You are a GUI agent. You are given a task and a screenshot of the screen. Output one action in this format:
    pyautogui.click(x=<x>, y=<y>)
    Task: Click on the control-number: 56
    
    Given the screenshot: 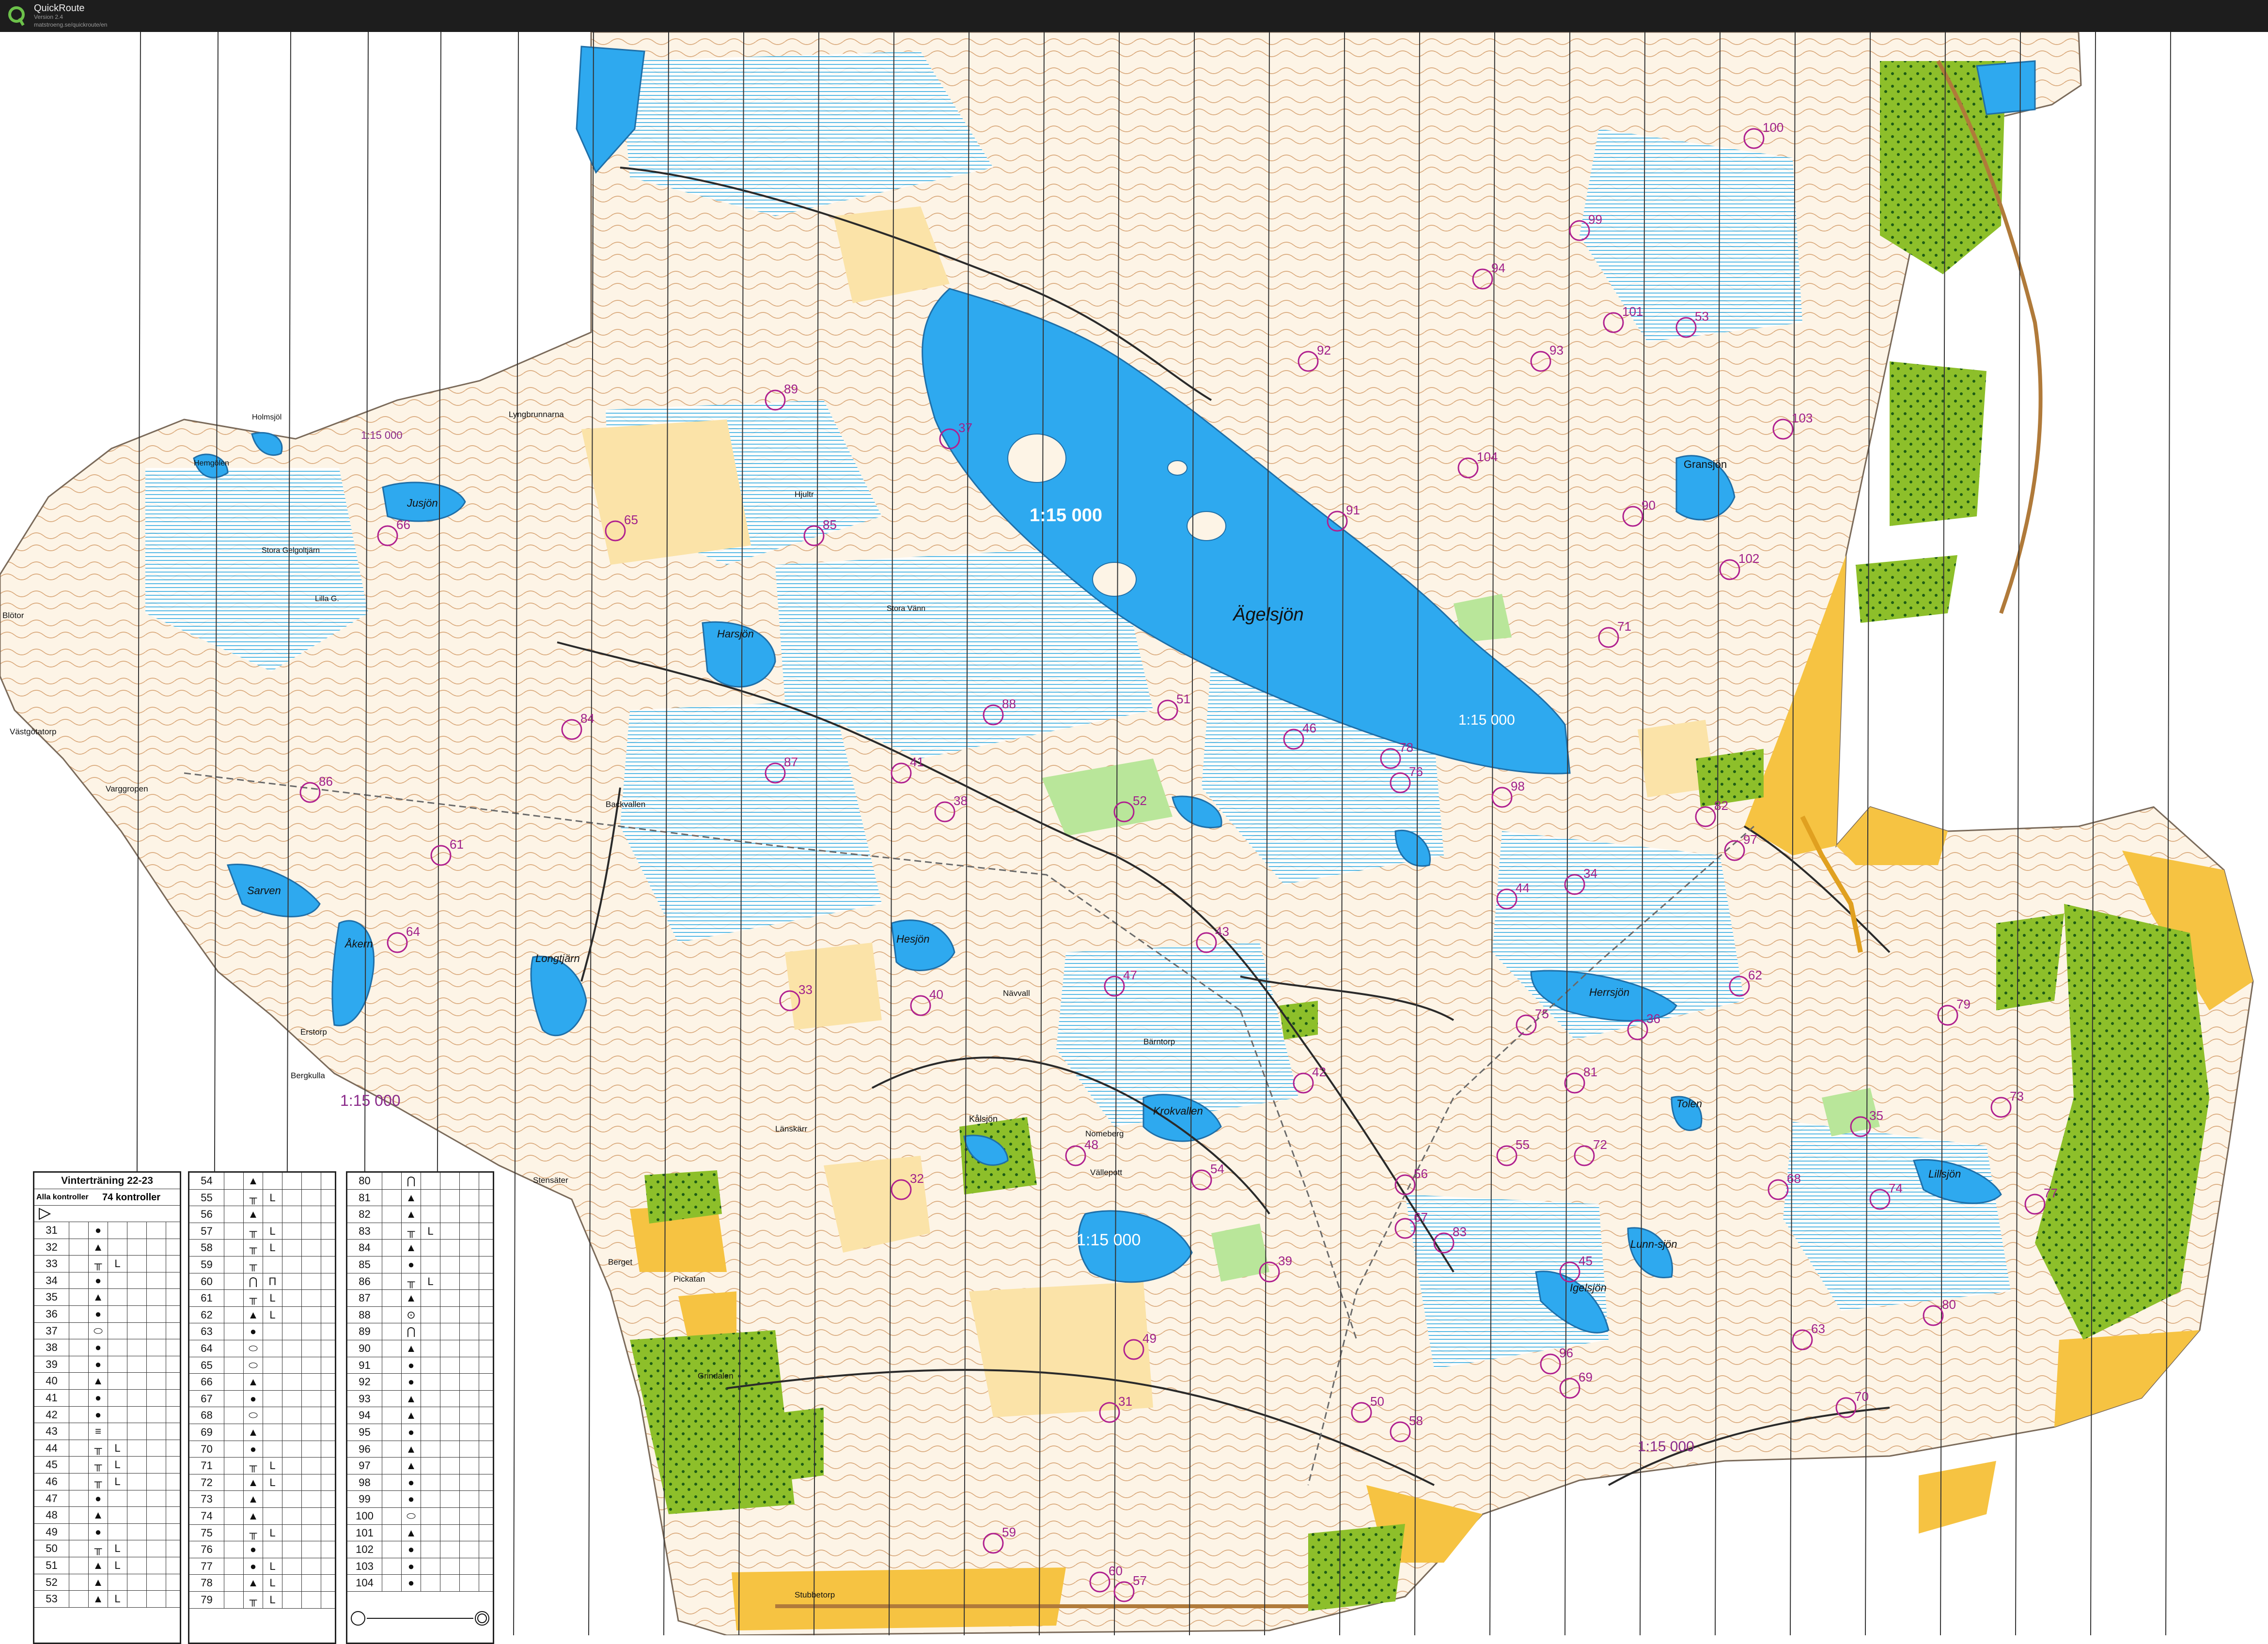 What is the action you would take?
    pyautogui.click(x=206, y=1215)
    